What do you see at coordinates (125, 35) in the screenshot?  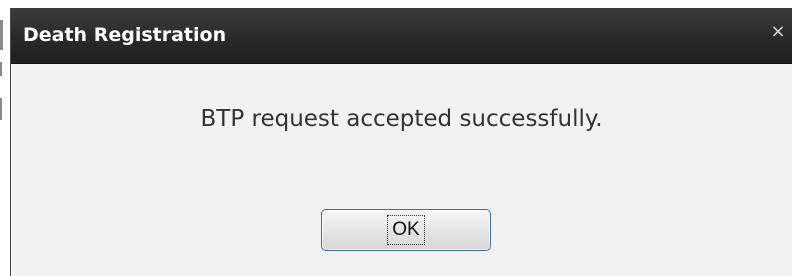 I see `dialog-title: Death Registration` at bounding box center [125, 35].